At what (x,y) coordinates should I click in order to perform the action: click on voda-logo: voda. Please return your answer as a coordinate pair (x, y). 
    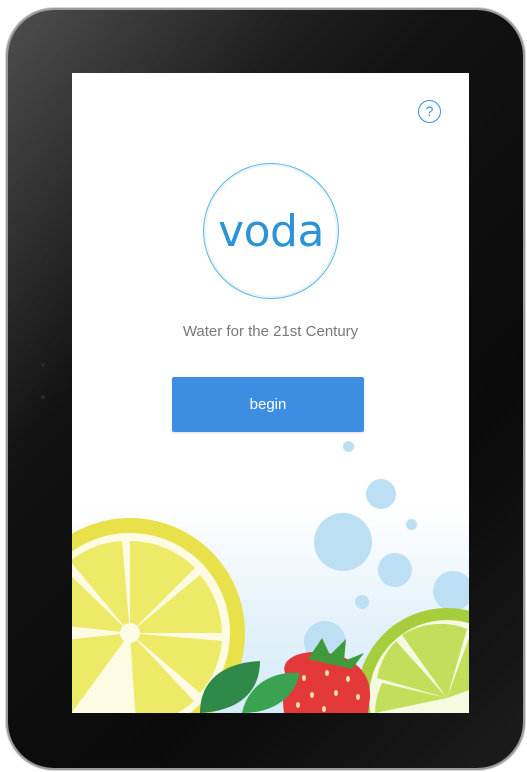
    Looking at the image, I should click on (271, 231).